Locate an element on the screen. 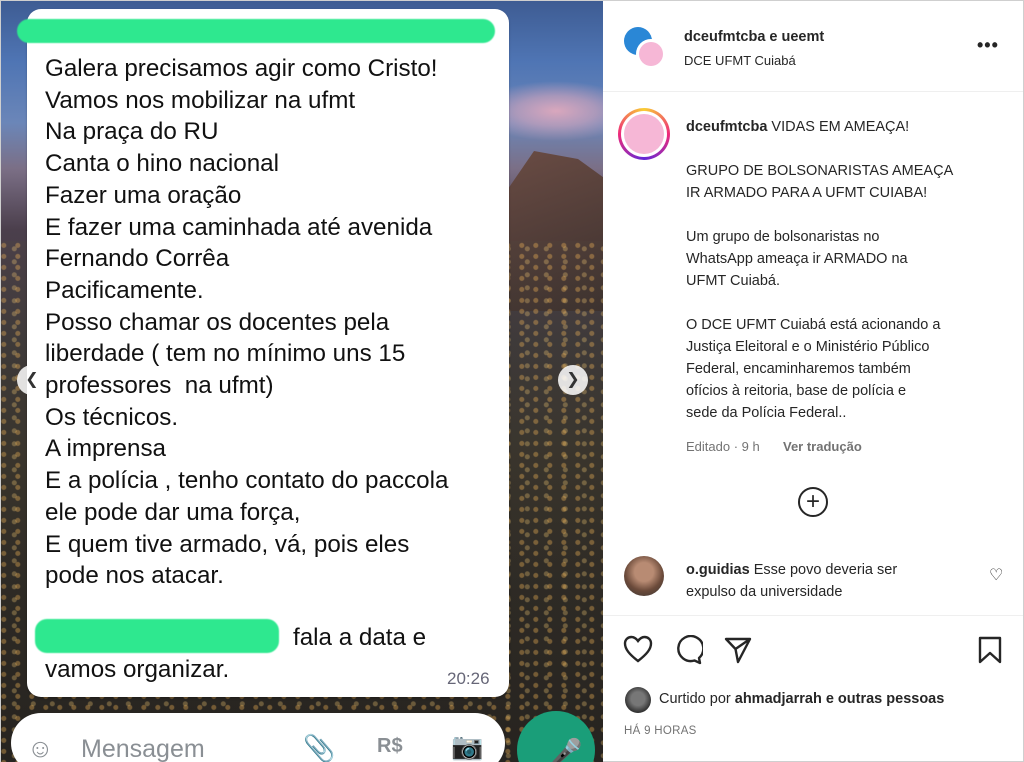 This screenshot has width=1024, height=762. chat-message-line: professores na ufmt) is located at coordinates (159, 386).